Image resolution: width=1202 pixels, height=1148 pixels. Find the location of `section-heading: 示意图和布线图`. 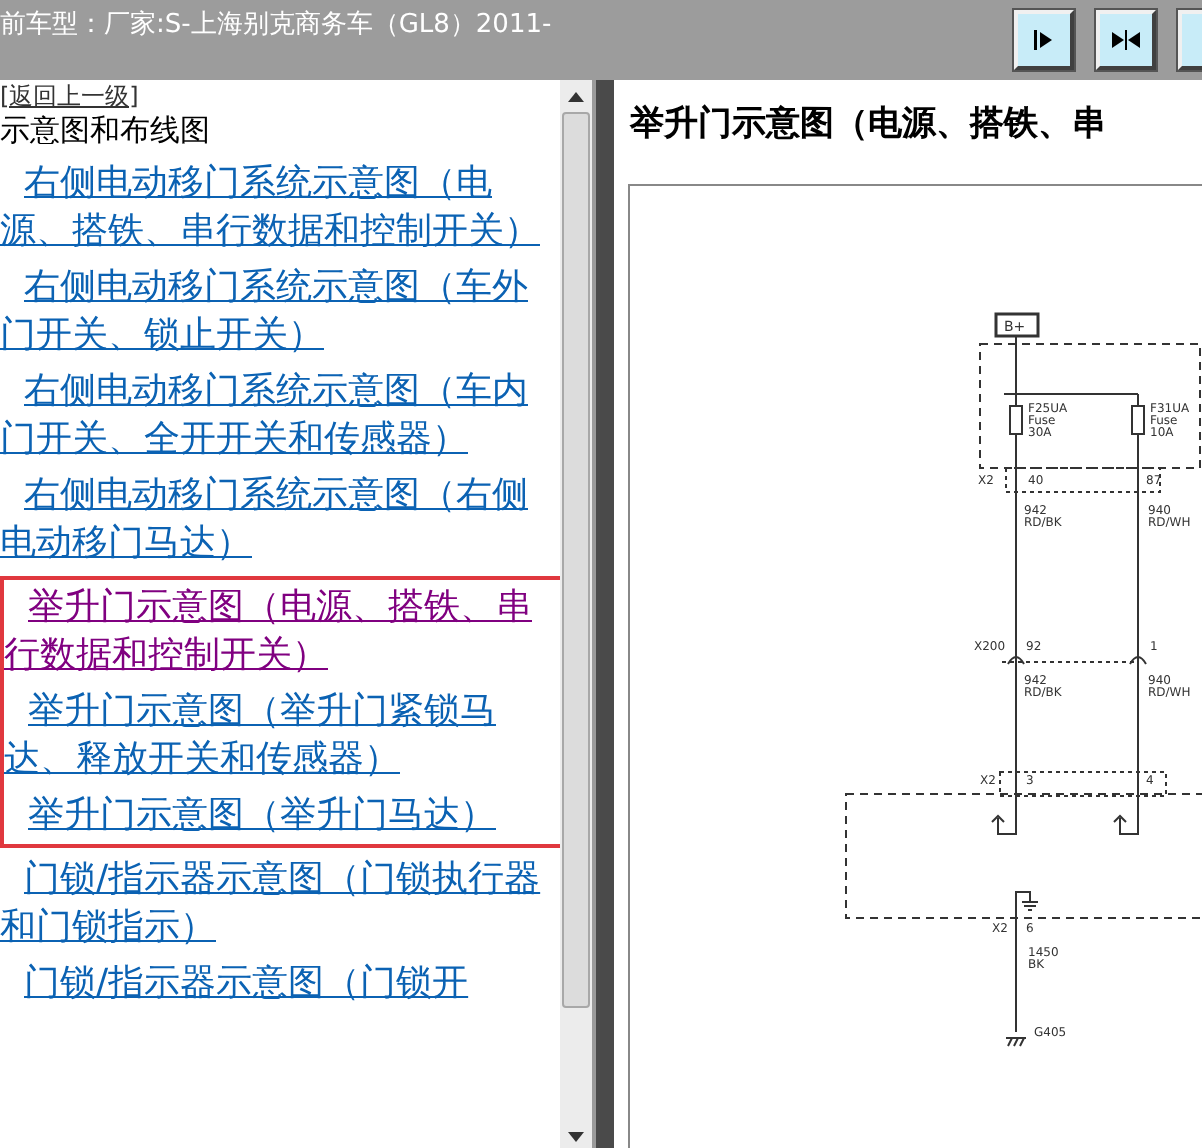

section-heading: 示意图和布线图 is located at coordinates (106, 130).